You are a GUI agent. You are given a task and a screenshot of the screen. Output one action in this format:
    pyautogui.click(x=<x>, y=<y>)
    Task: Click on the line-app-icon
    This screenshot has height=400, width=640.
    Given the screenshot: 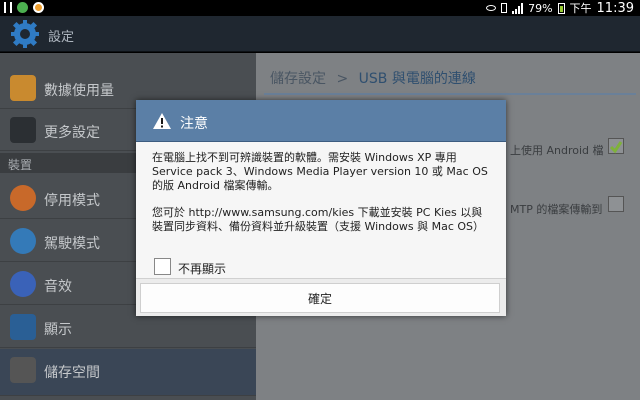 What is the action you would take?
    pyautogui.click(x=22, y=7)
    